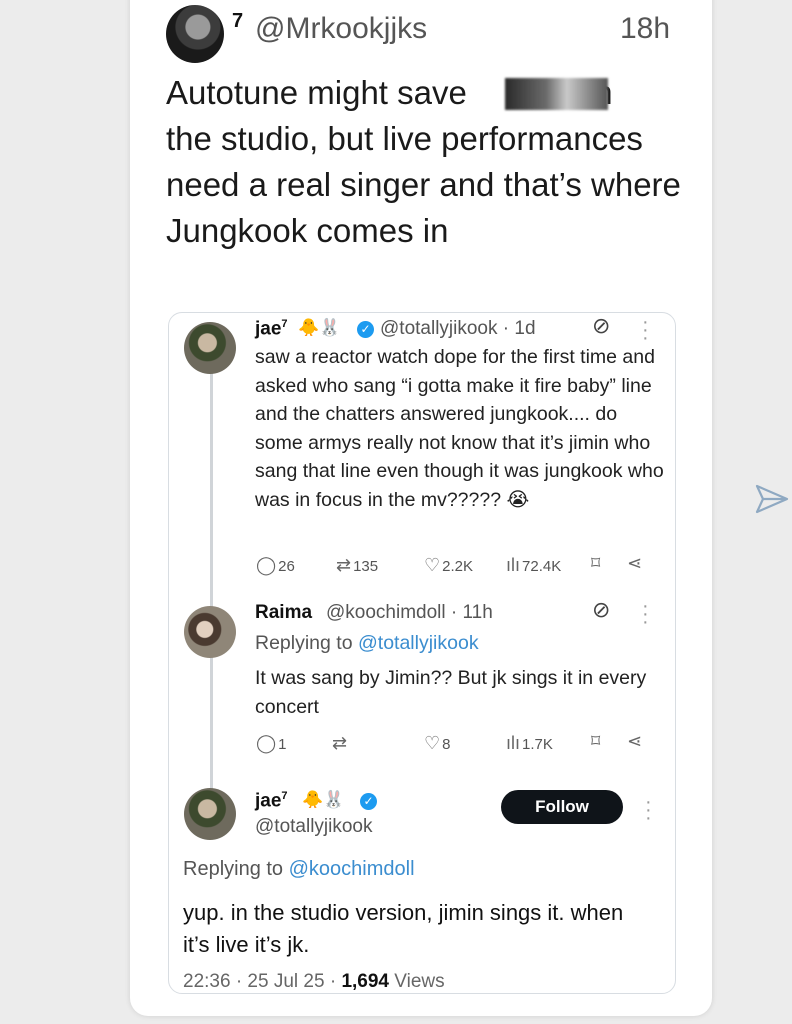  I want to click on reply-button: ◯ 1, so click(271, 743).